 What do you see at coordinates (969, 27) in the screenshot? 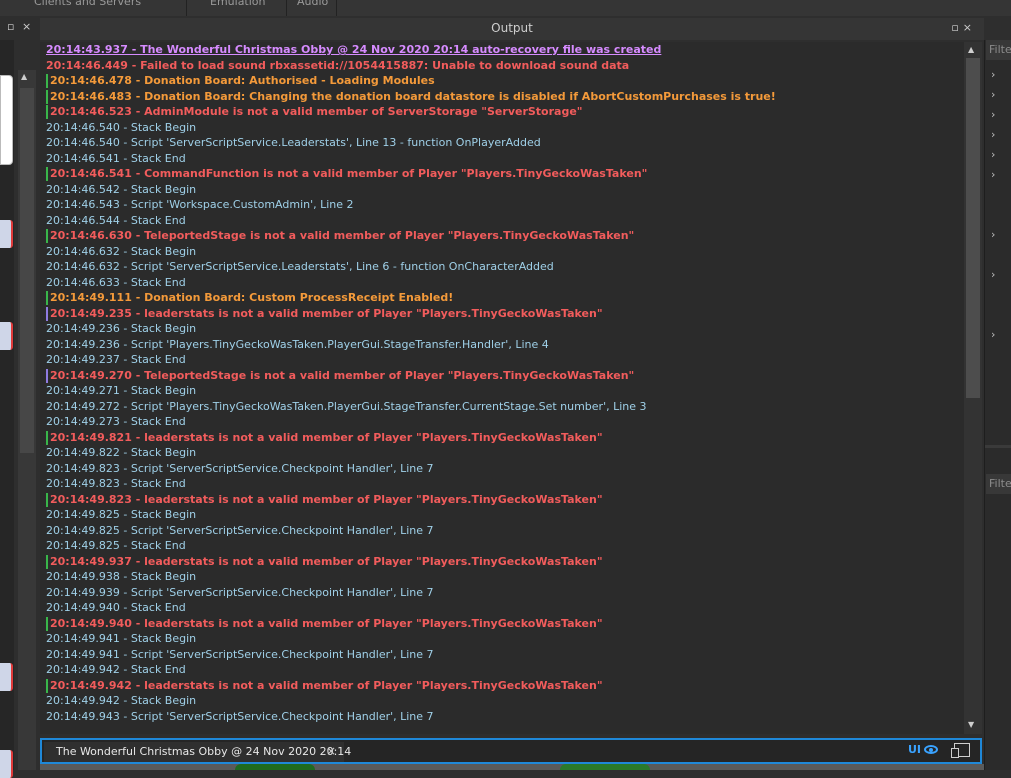
I see `output-close-icon: ×` at bounding box center [969, 27].